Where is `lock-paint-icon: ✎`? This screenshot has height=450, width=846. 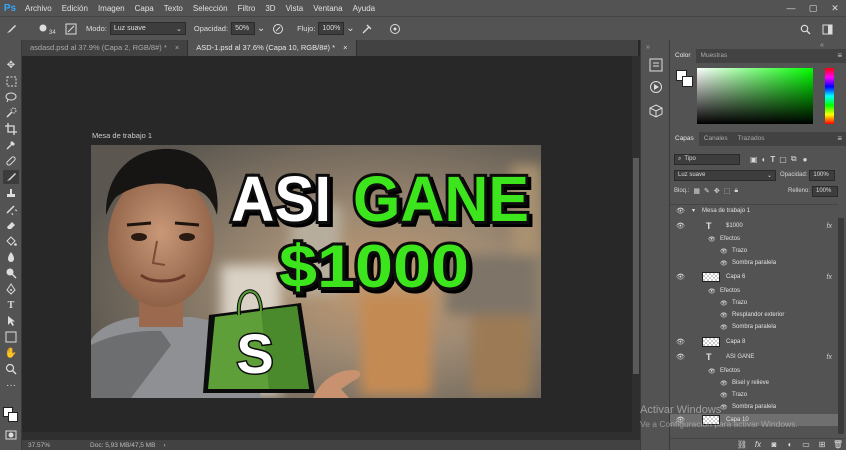 lock-paint-icon: ✎ is located at coordinates (707, 191).